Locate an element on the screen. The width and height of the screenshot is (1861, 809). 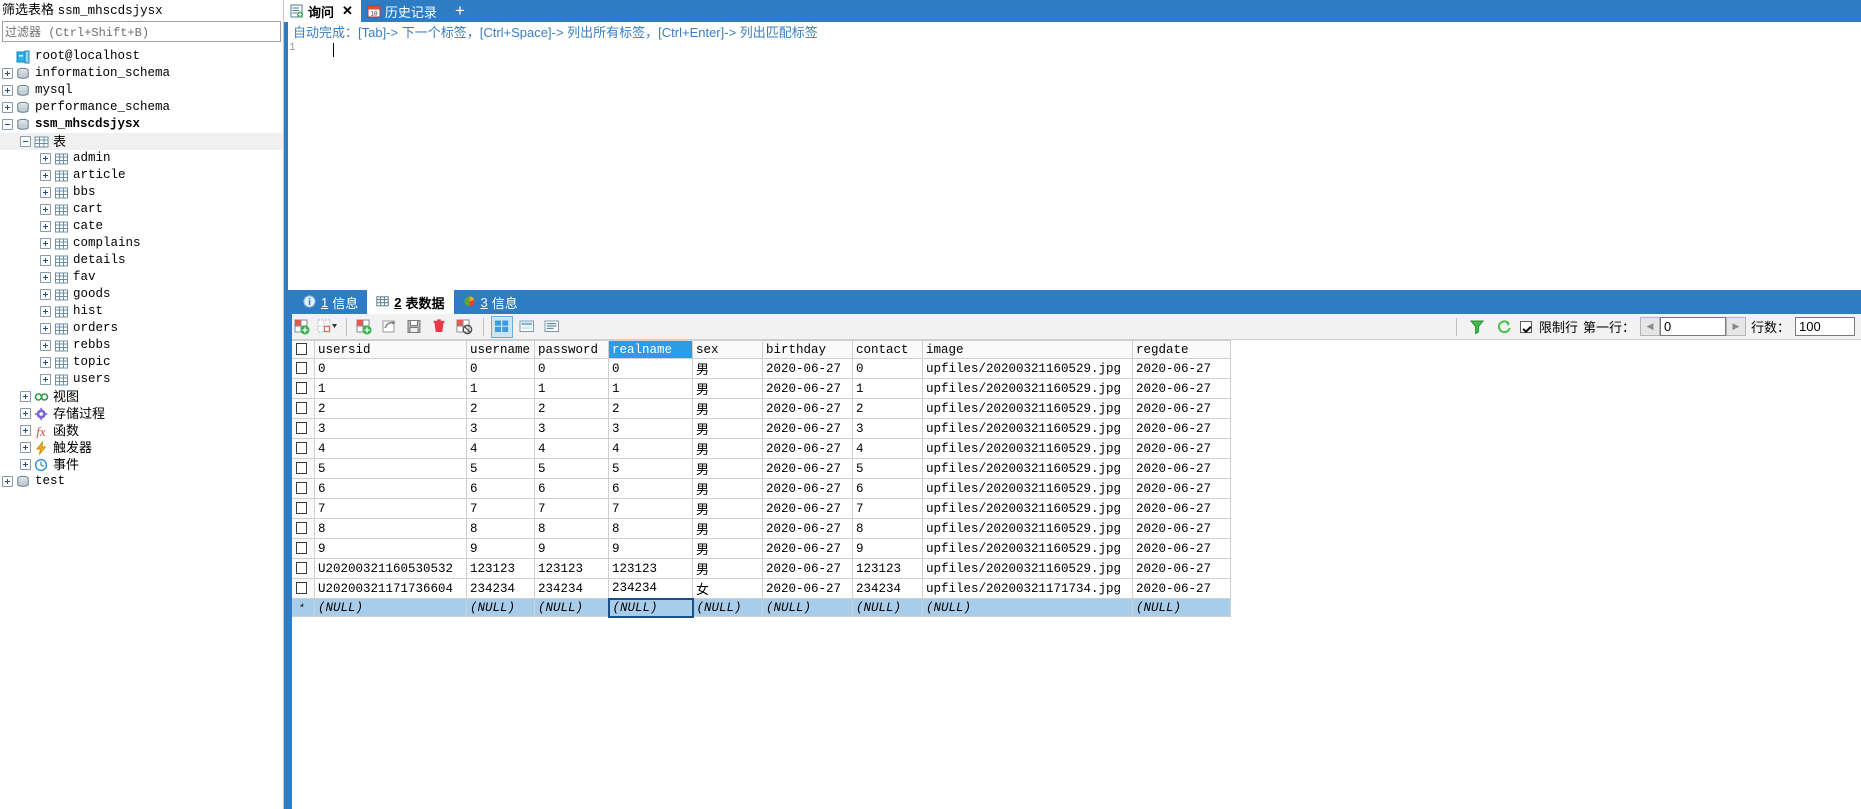
grid-cell-contact: 0 is located at coordinates (887, 368).